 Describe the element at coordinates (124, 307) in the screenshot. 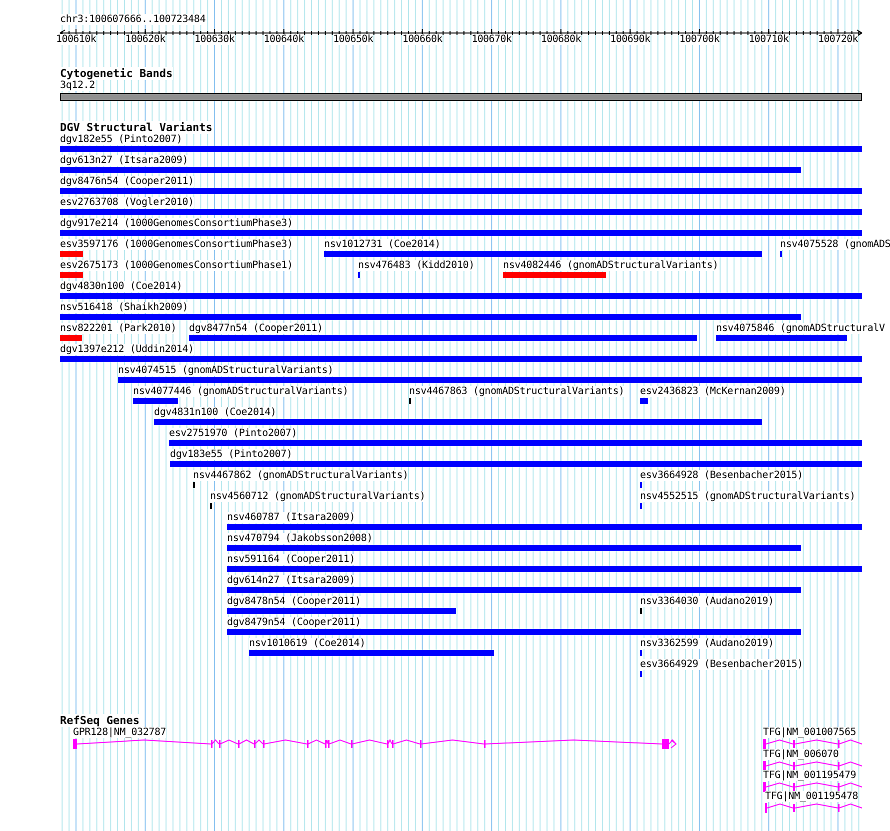

I see `variant-label: nsv516418 (Shaikh2009)` at that location.